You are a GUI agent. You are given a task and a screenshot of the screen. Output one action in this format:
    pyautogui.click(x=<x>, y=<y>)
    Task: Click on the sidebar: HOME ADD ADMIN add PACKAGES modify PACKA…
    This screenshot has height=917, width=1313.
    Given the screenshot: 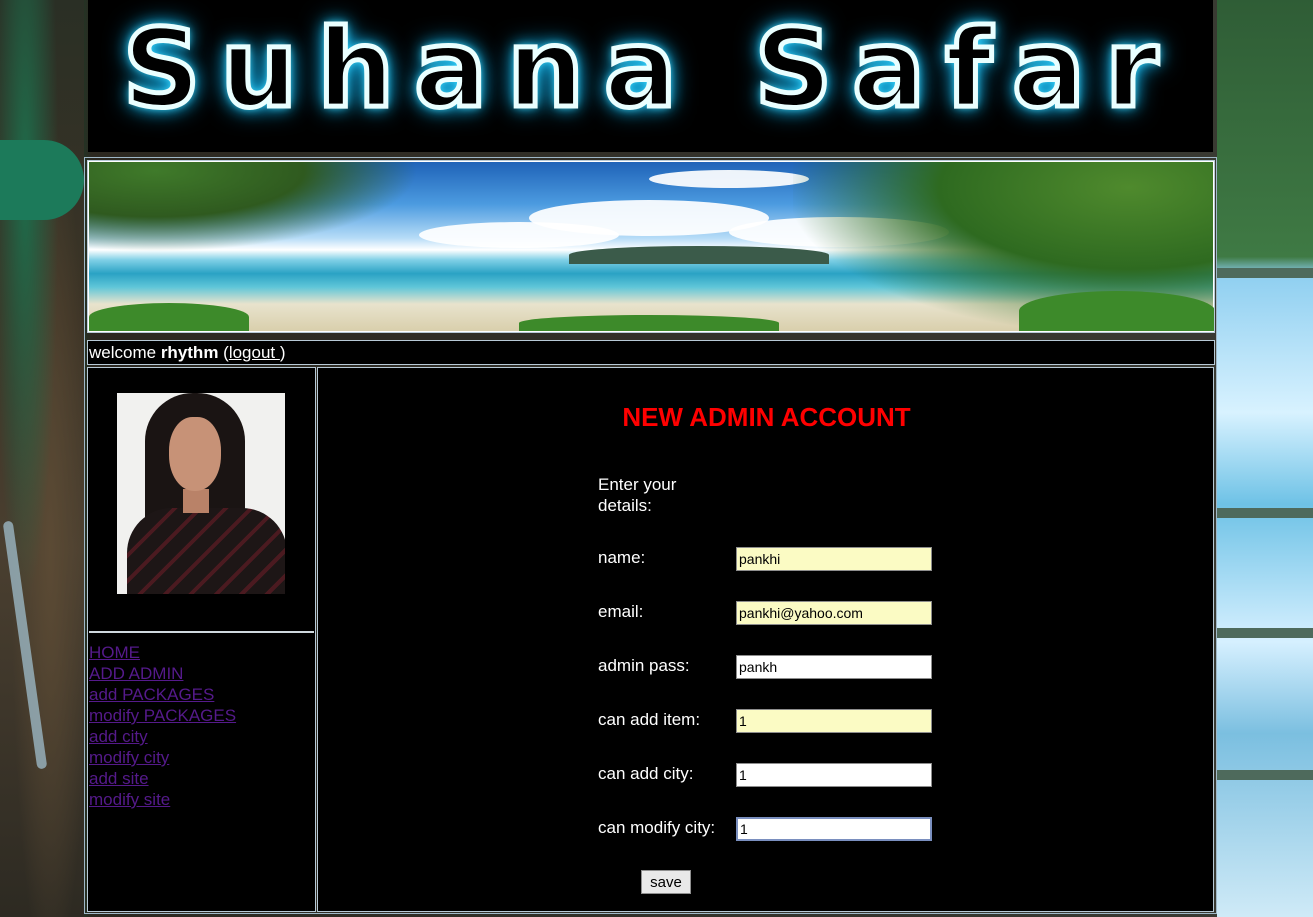 What is the action you would take?
    pyautogui.click(x=201, y=639)
    